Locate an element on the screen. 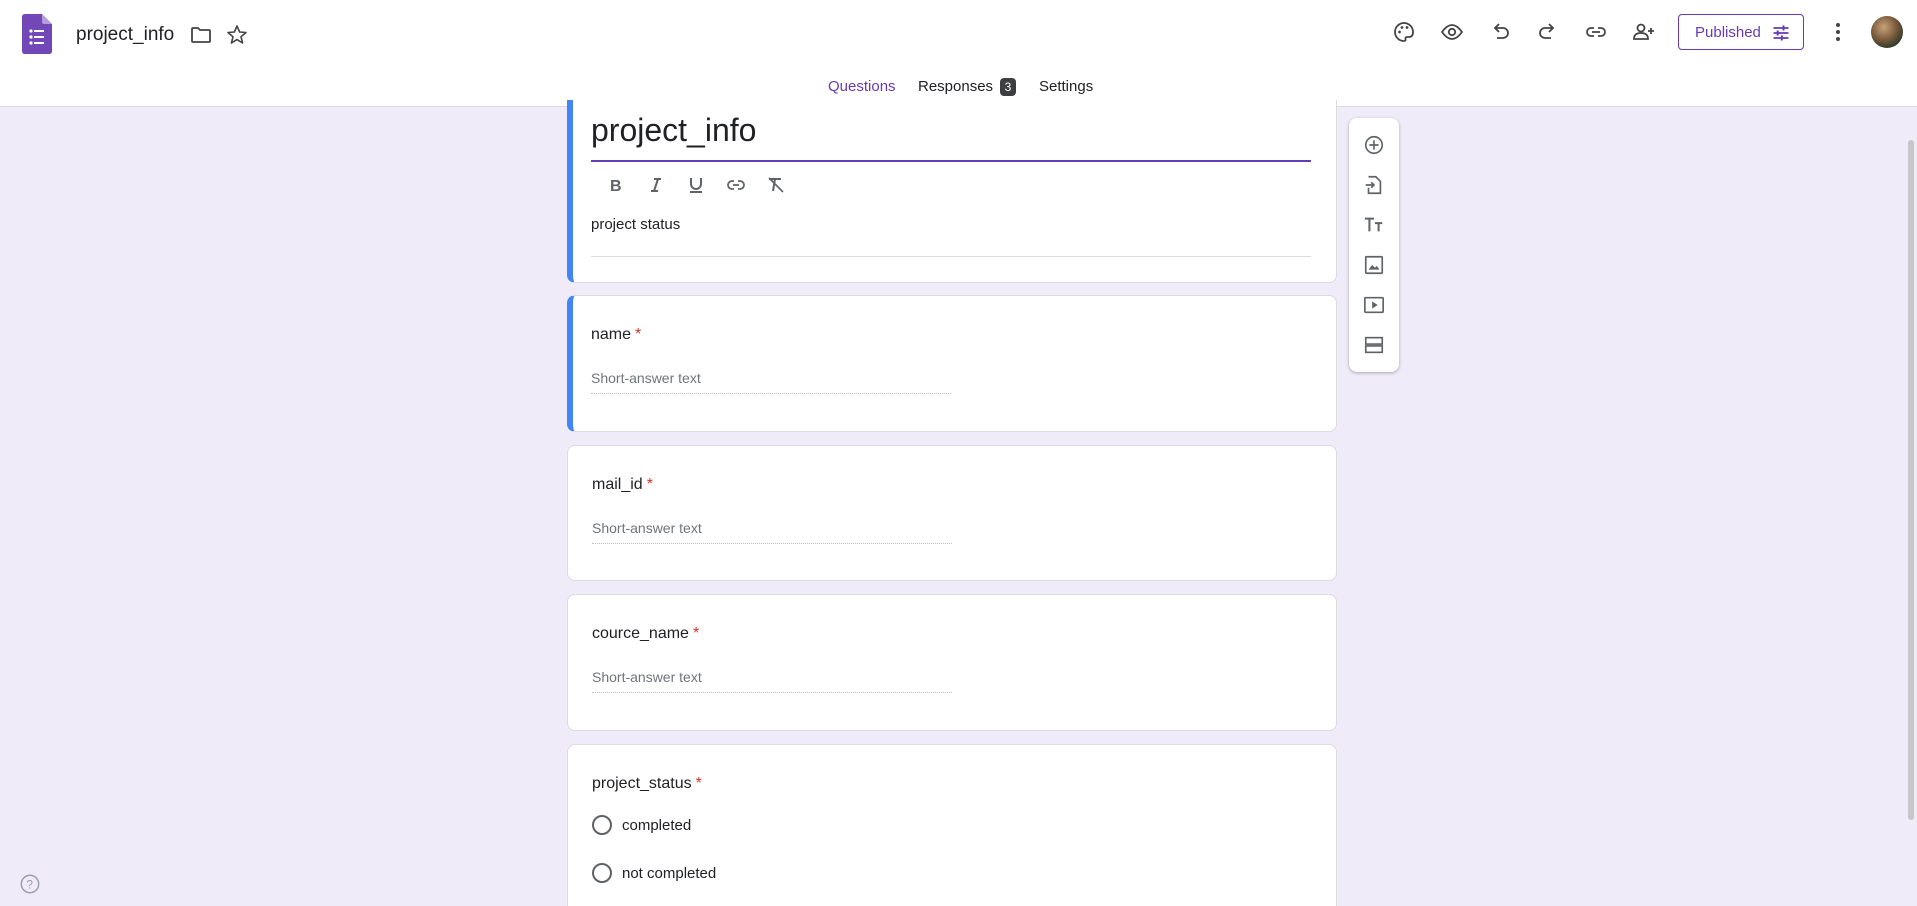 This screenshot has width=1917, height=906. option-label: not completed is located at coordinates (669, 873).